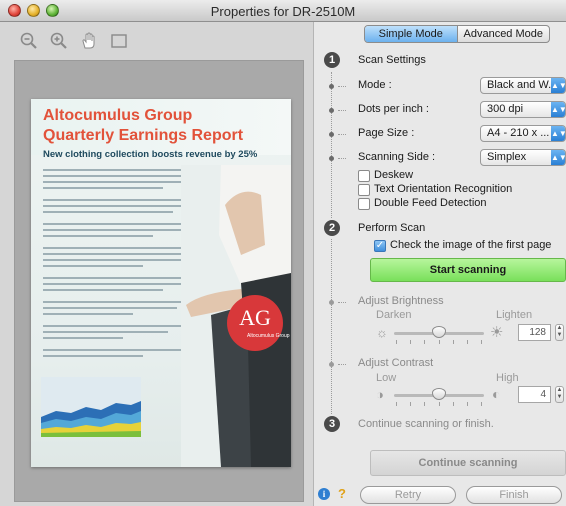 Image resolution: width=566 pixels, height=506 pixels. I want to click on info-icon: i, so click(324, 494).